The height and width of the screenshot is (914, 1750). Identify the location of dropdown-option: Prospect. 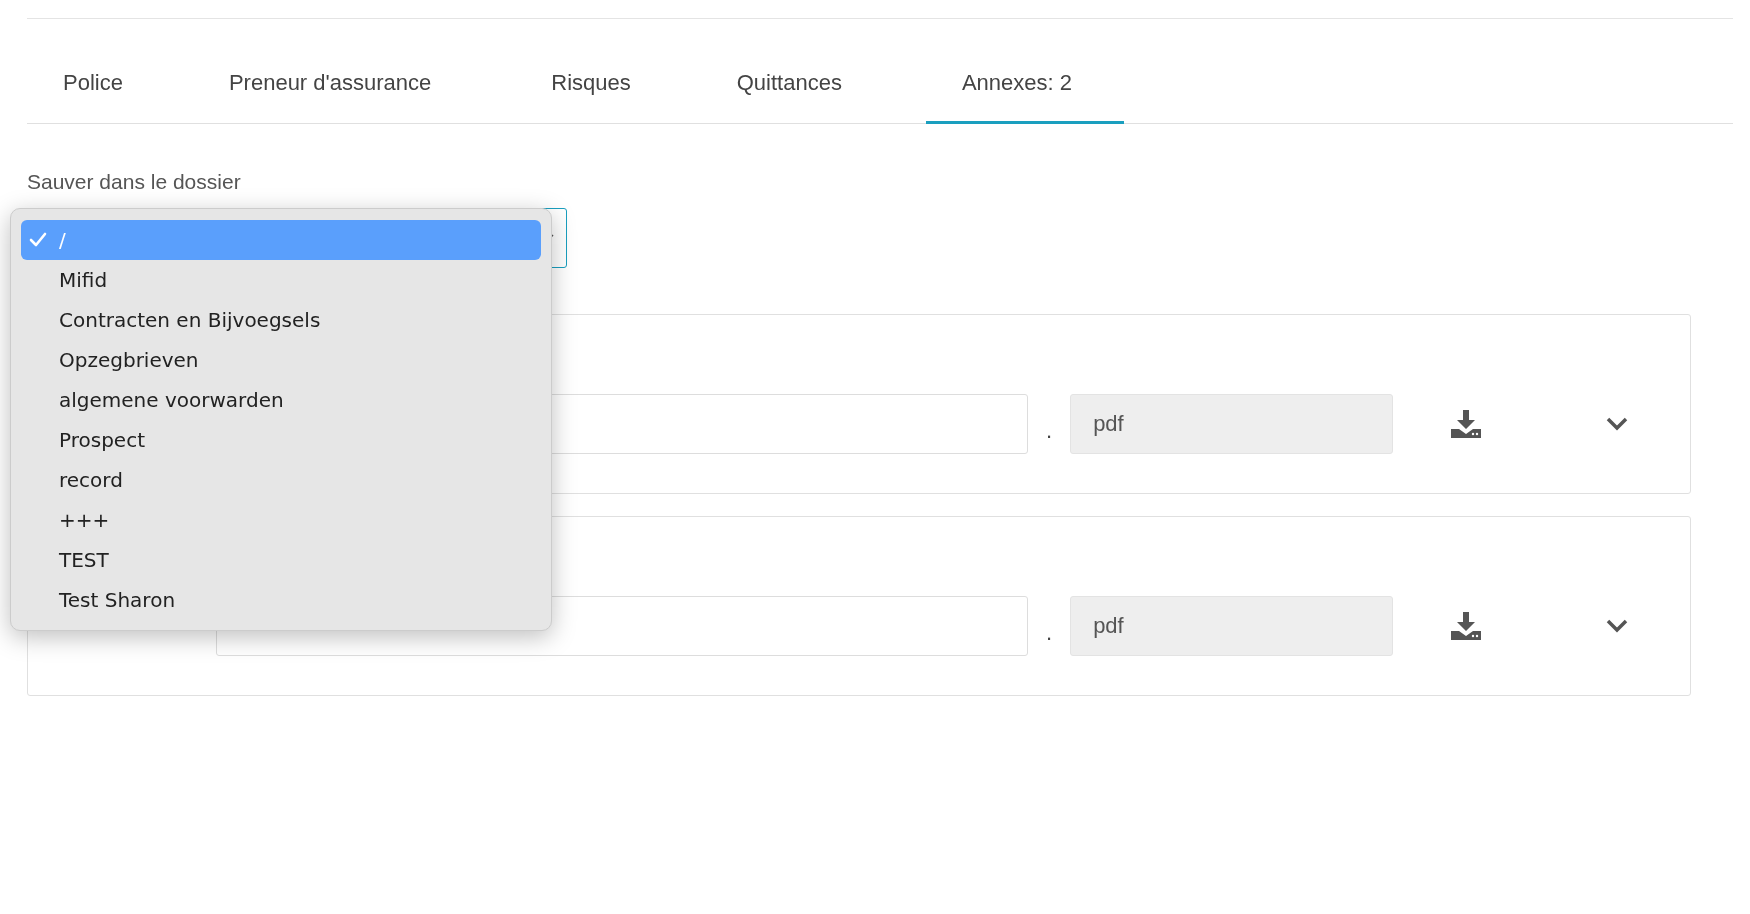
(281, 440).